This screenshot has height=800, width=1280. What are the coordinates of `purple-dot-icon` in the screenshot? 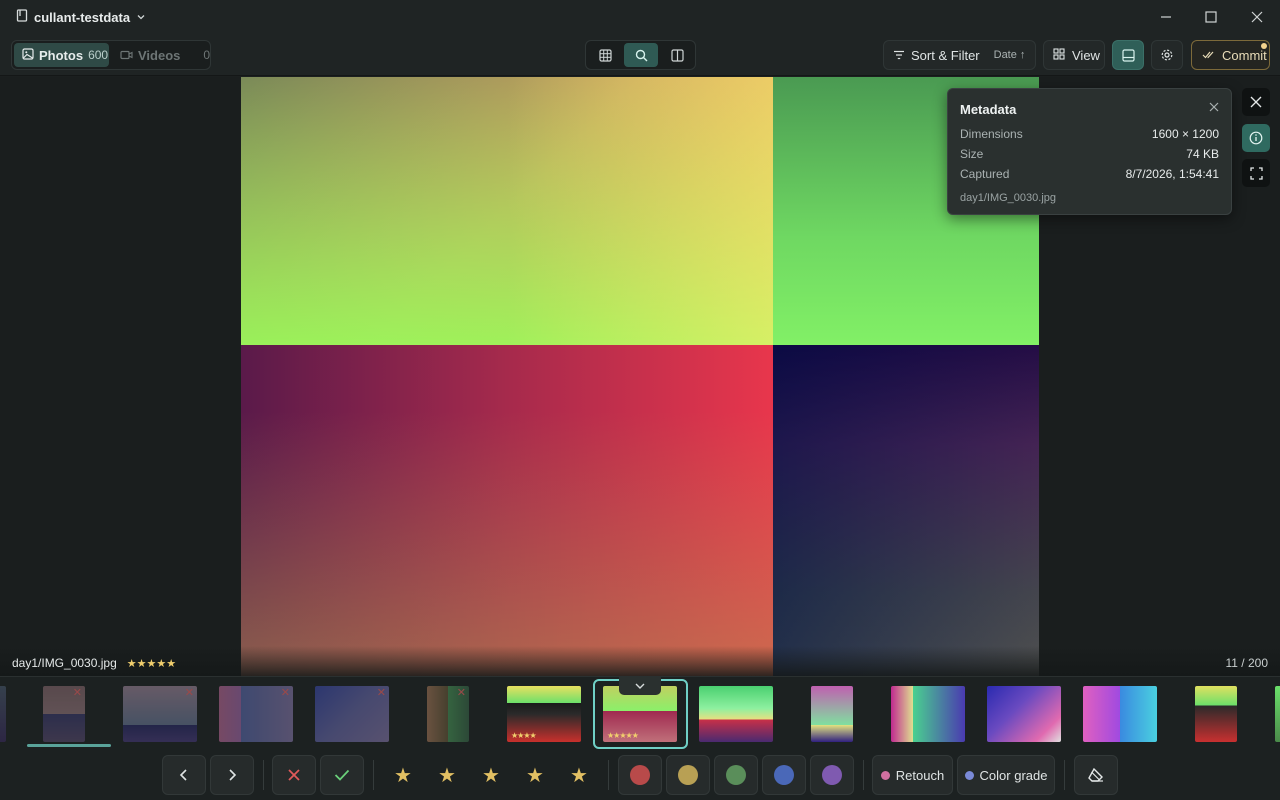 It's located at (832, 775).